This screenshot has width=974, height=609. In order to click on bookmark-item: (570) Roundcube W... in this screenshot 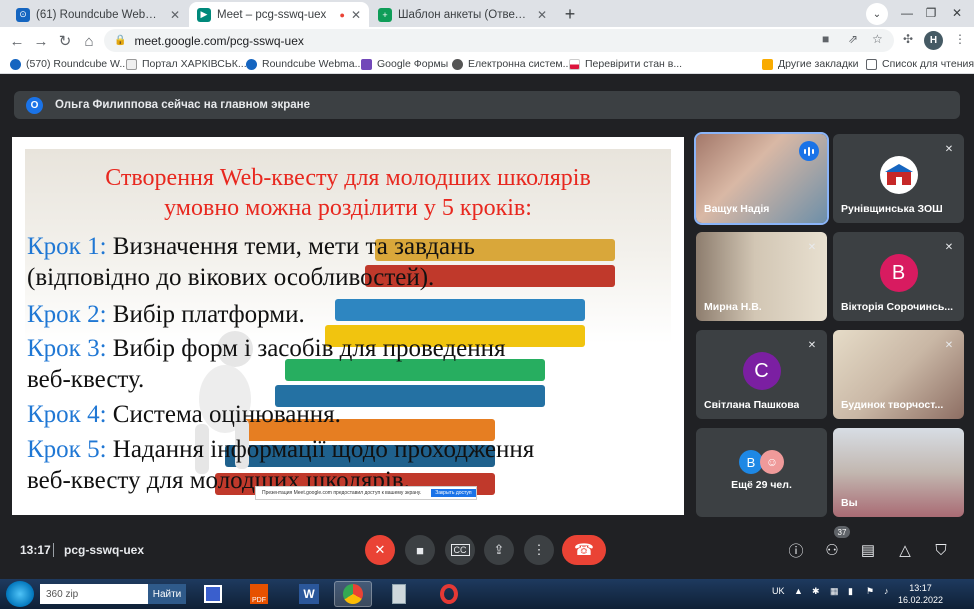, I will do `click(69, 64)`.